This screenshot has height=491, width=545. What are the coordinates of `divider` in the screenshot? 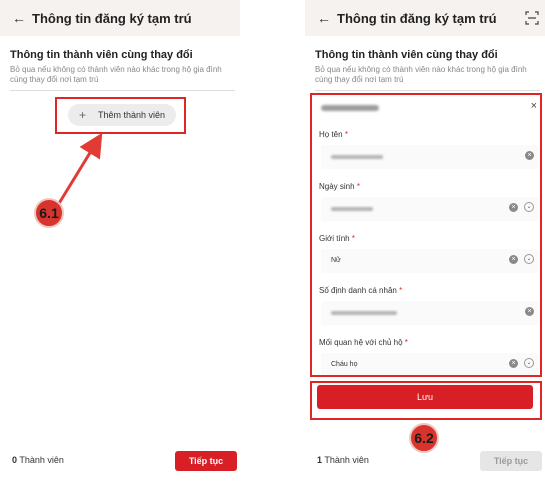 It's located at (427, 90).